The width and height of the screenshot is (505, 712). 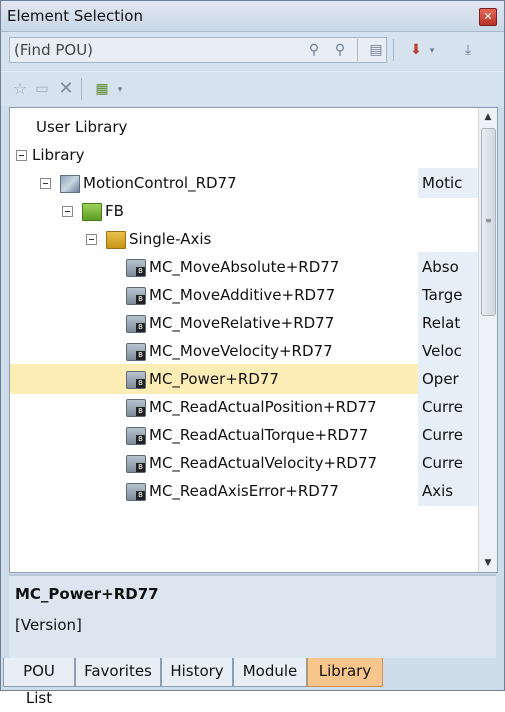 What do you see at coordinates (244, 127) in the screenshot?
I see `tree-row-user-library: User Library` at bounding box center [244, 127].